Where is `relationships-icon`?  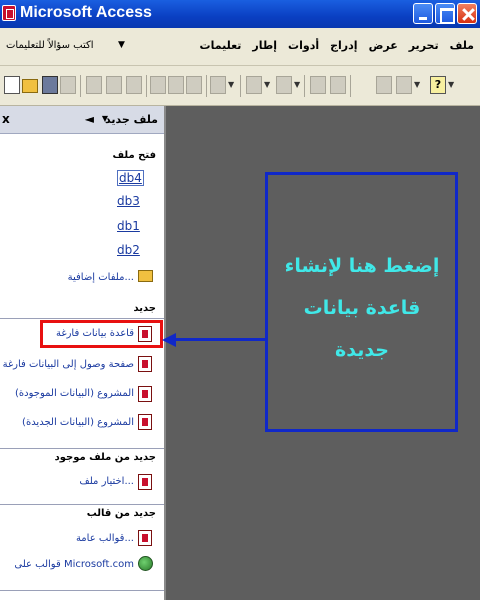
relationships-icon is located at coordinates (338, 85).